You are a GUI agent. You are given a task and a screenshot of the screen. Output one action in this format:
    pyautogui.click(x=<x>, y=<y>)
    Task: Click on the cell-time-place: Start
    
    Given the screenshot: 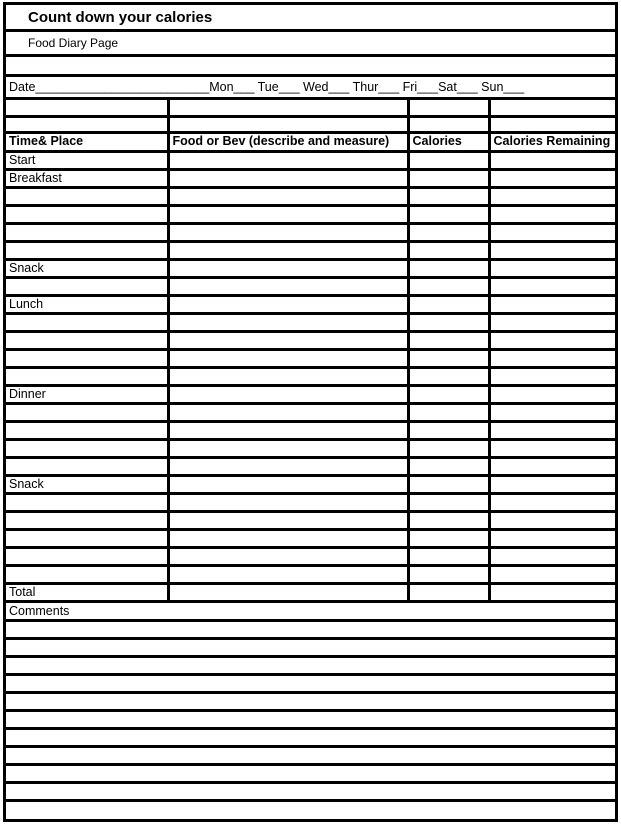 What is the action you would take?
    pyautogui.click(x=88, y=161)
    